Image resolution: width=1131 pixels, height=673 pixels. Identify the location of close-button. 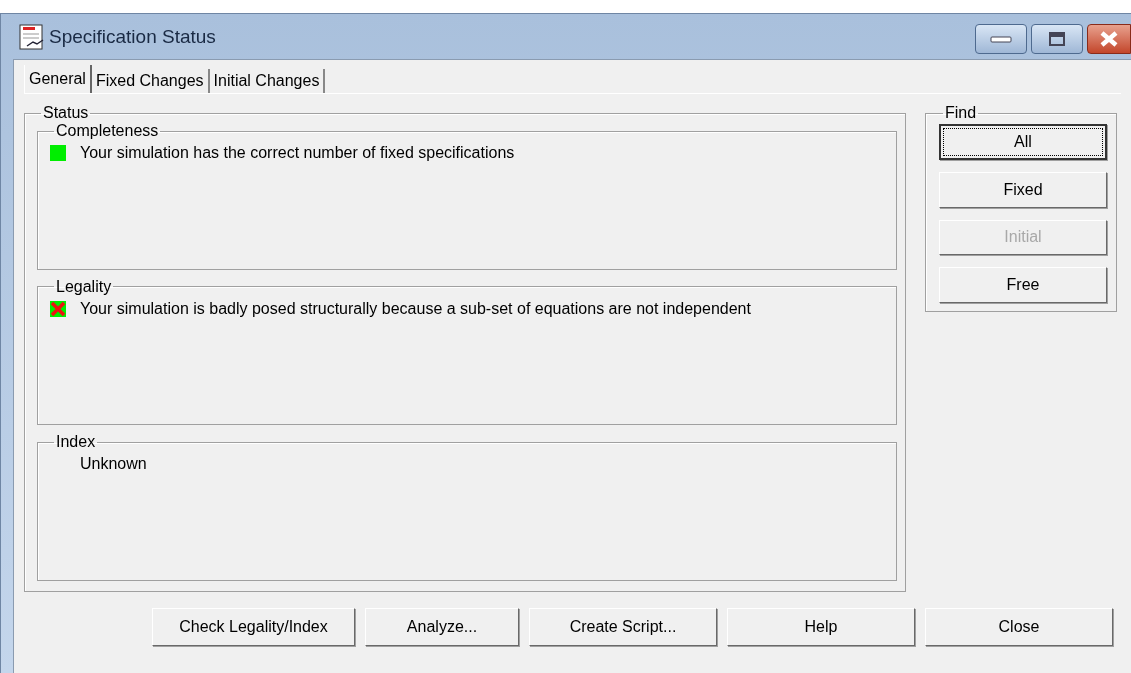
(1109, 39).